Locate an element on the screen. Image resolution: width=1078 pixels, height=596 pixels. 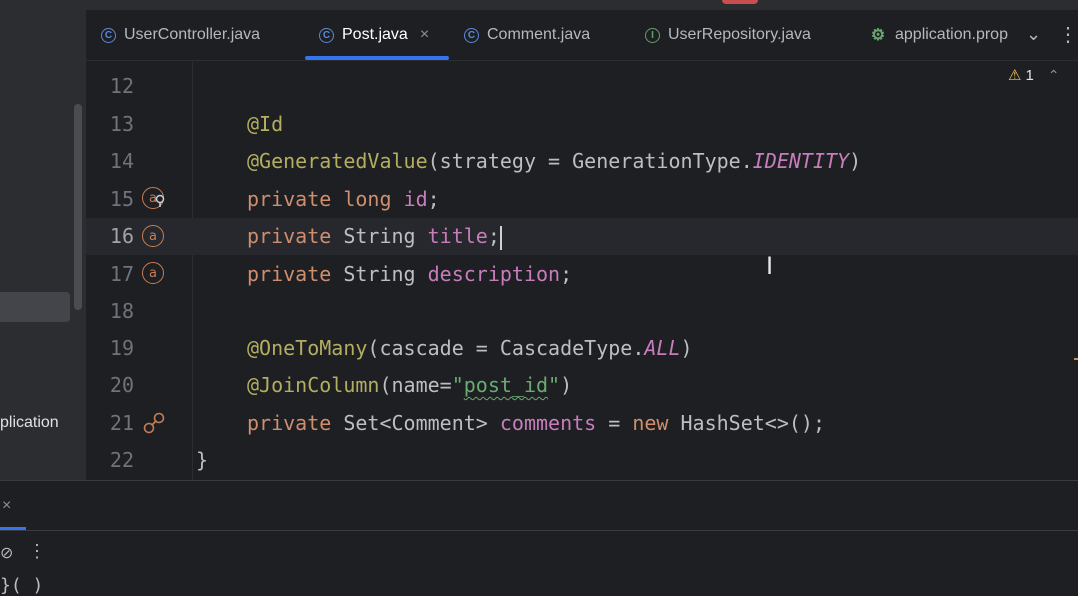
interface-icon: I is located at coordinates (652, 35).